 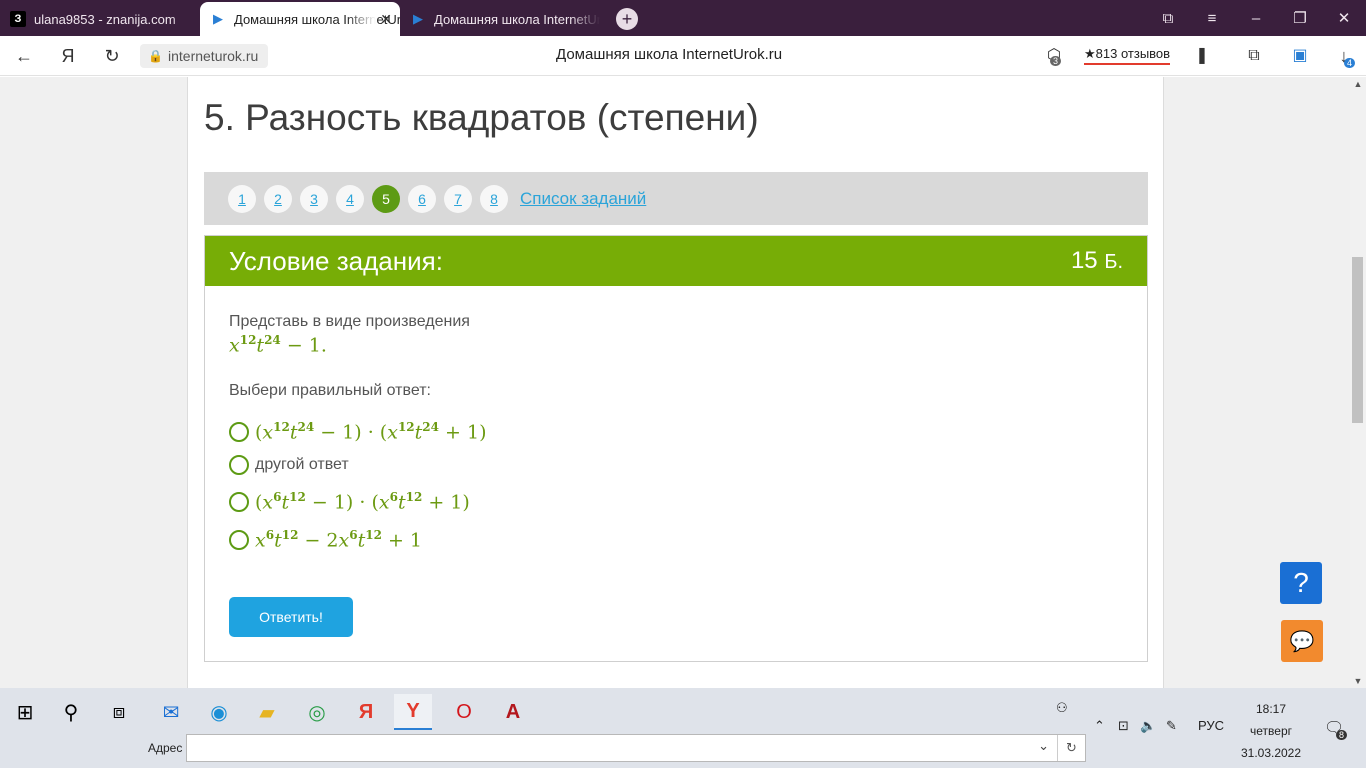 What do you see at coordinates (1211, 725) in the screenshot?
I see `language-indicator: РУС` at bounding box center [1211, 725].